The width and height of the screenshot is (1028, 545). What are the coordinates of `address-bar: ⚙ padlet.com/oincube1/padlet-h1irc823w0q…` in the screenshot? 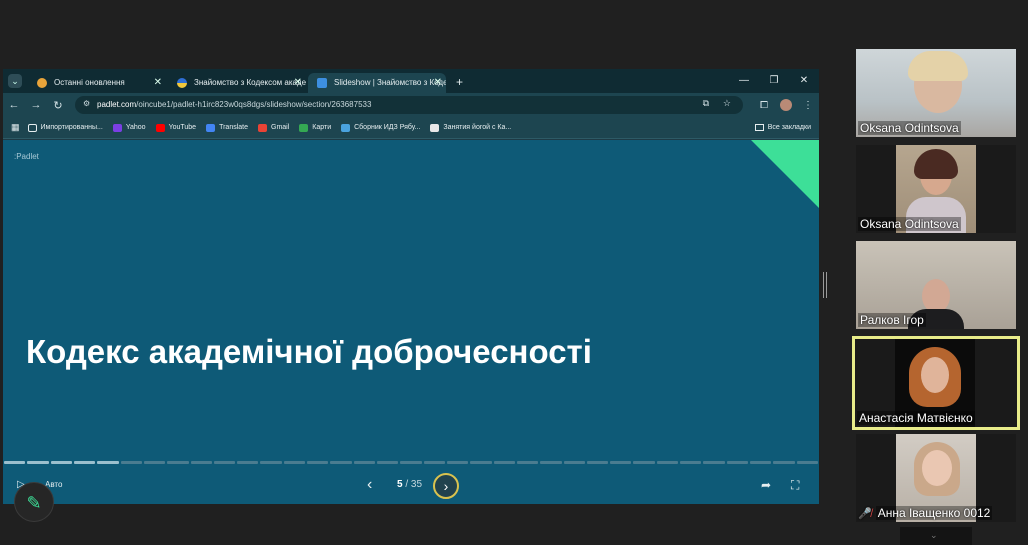 It's located at (409, 105).